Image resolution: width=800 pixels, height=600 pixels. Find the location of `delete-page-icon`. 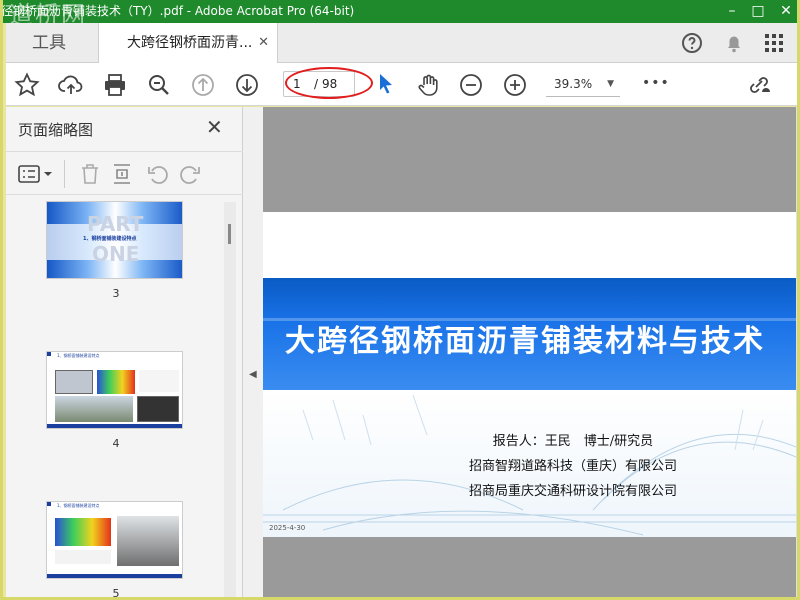

delete-page-icon is located at coordinates (90, 174).